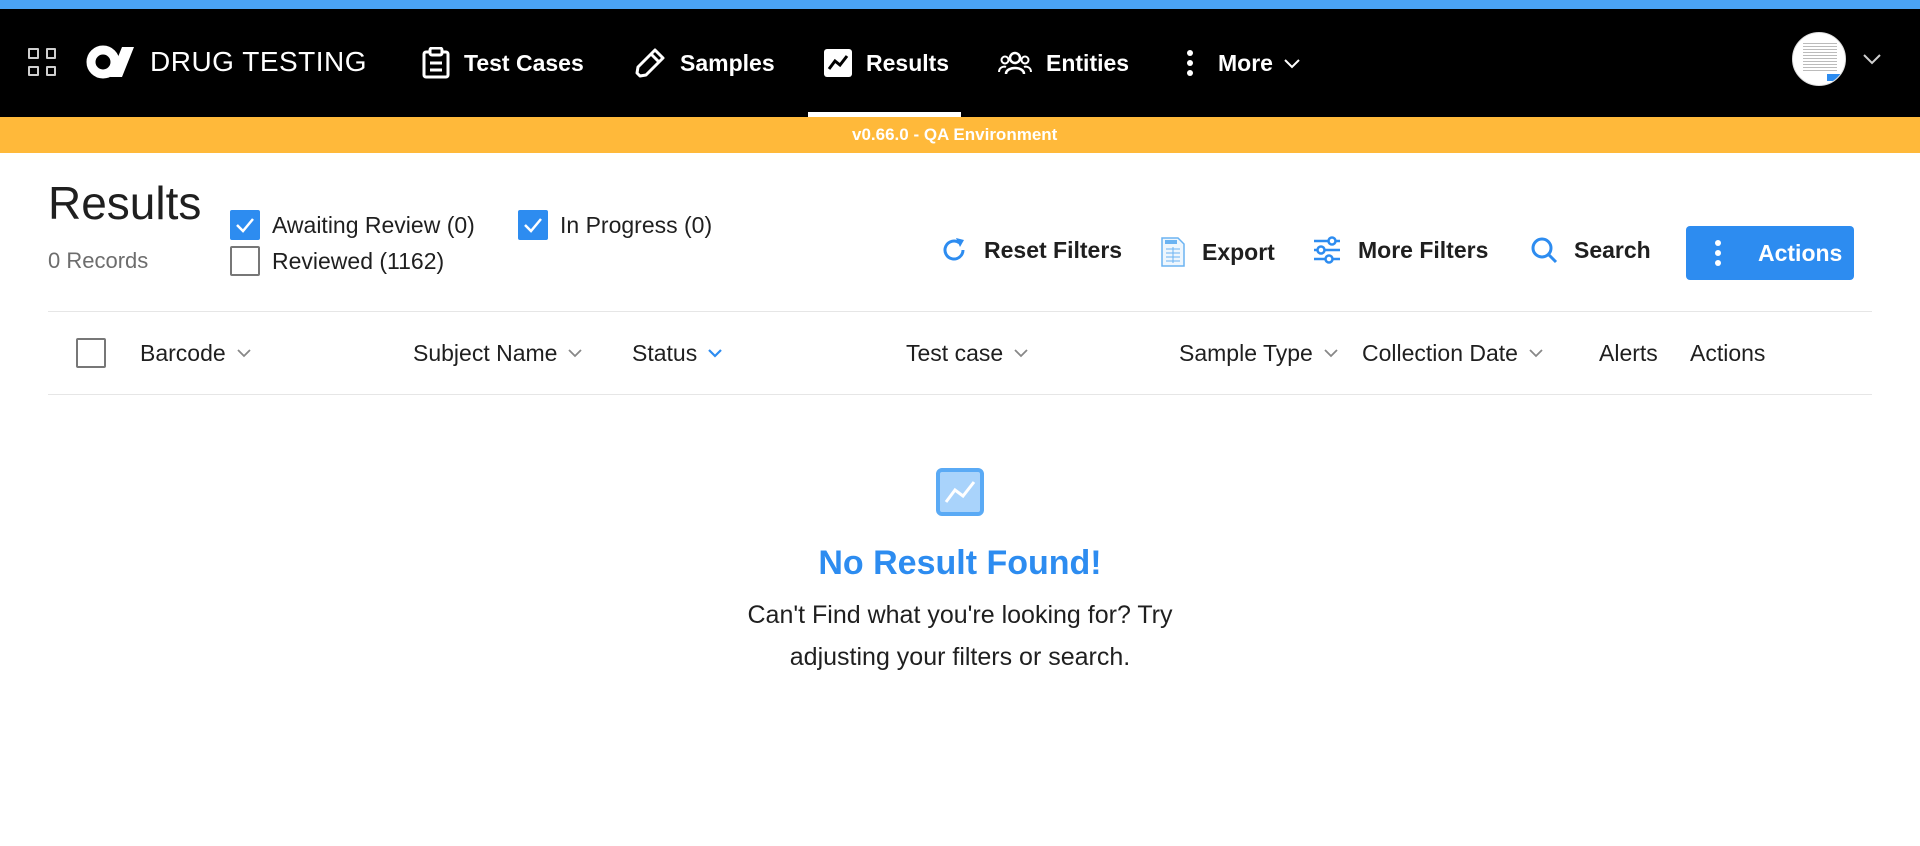 This screenshot has width=1920, height=846. Describe the element at coordinates (1246, 352) in the screenshot. I see `column-label: Sample Type` at that location.